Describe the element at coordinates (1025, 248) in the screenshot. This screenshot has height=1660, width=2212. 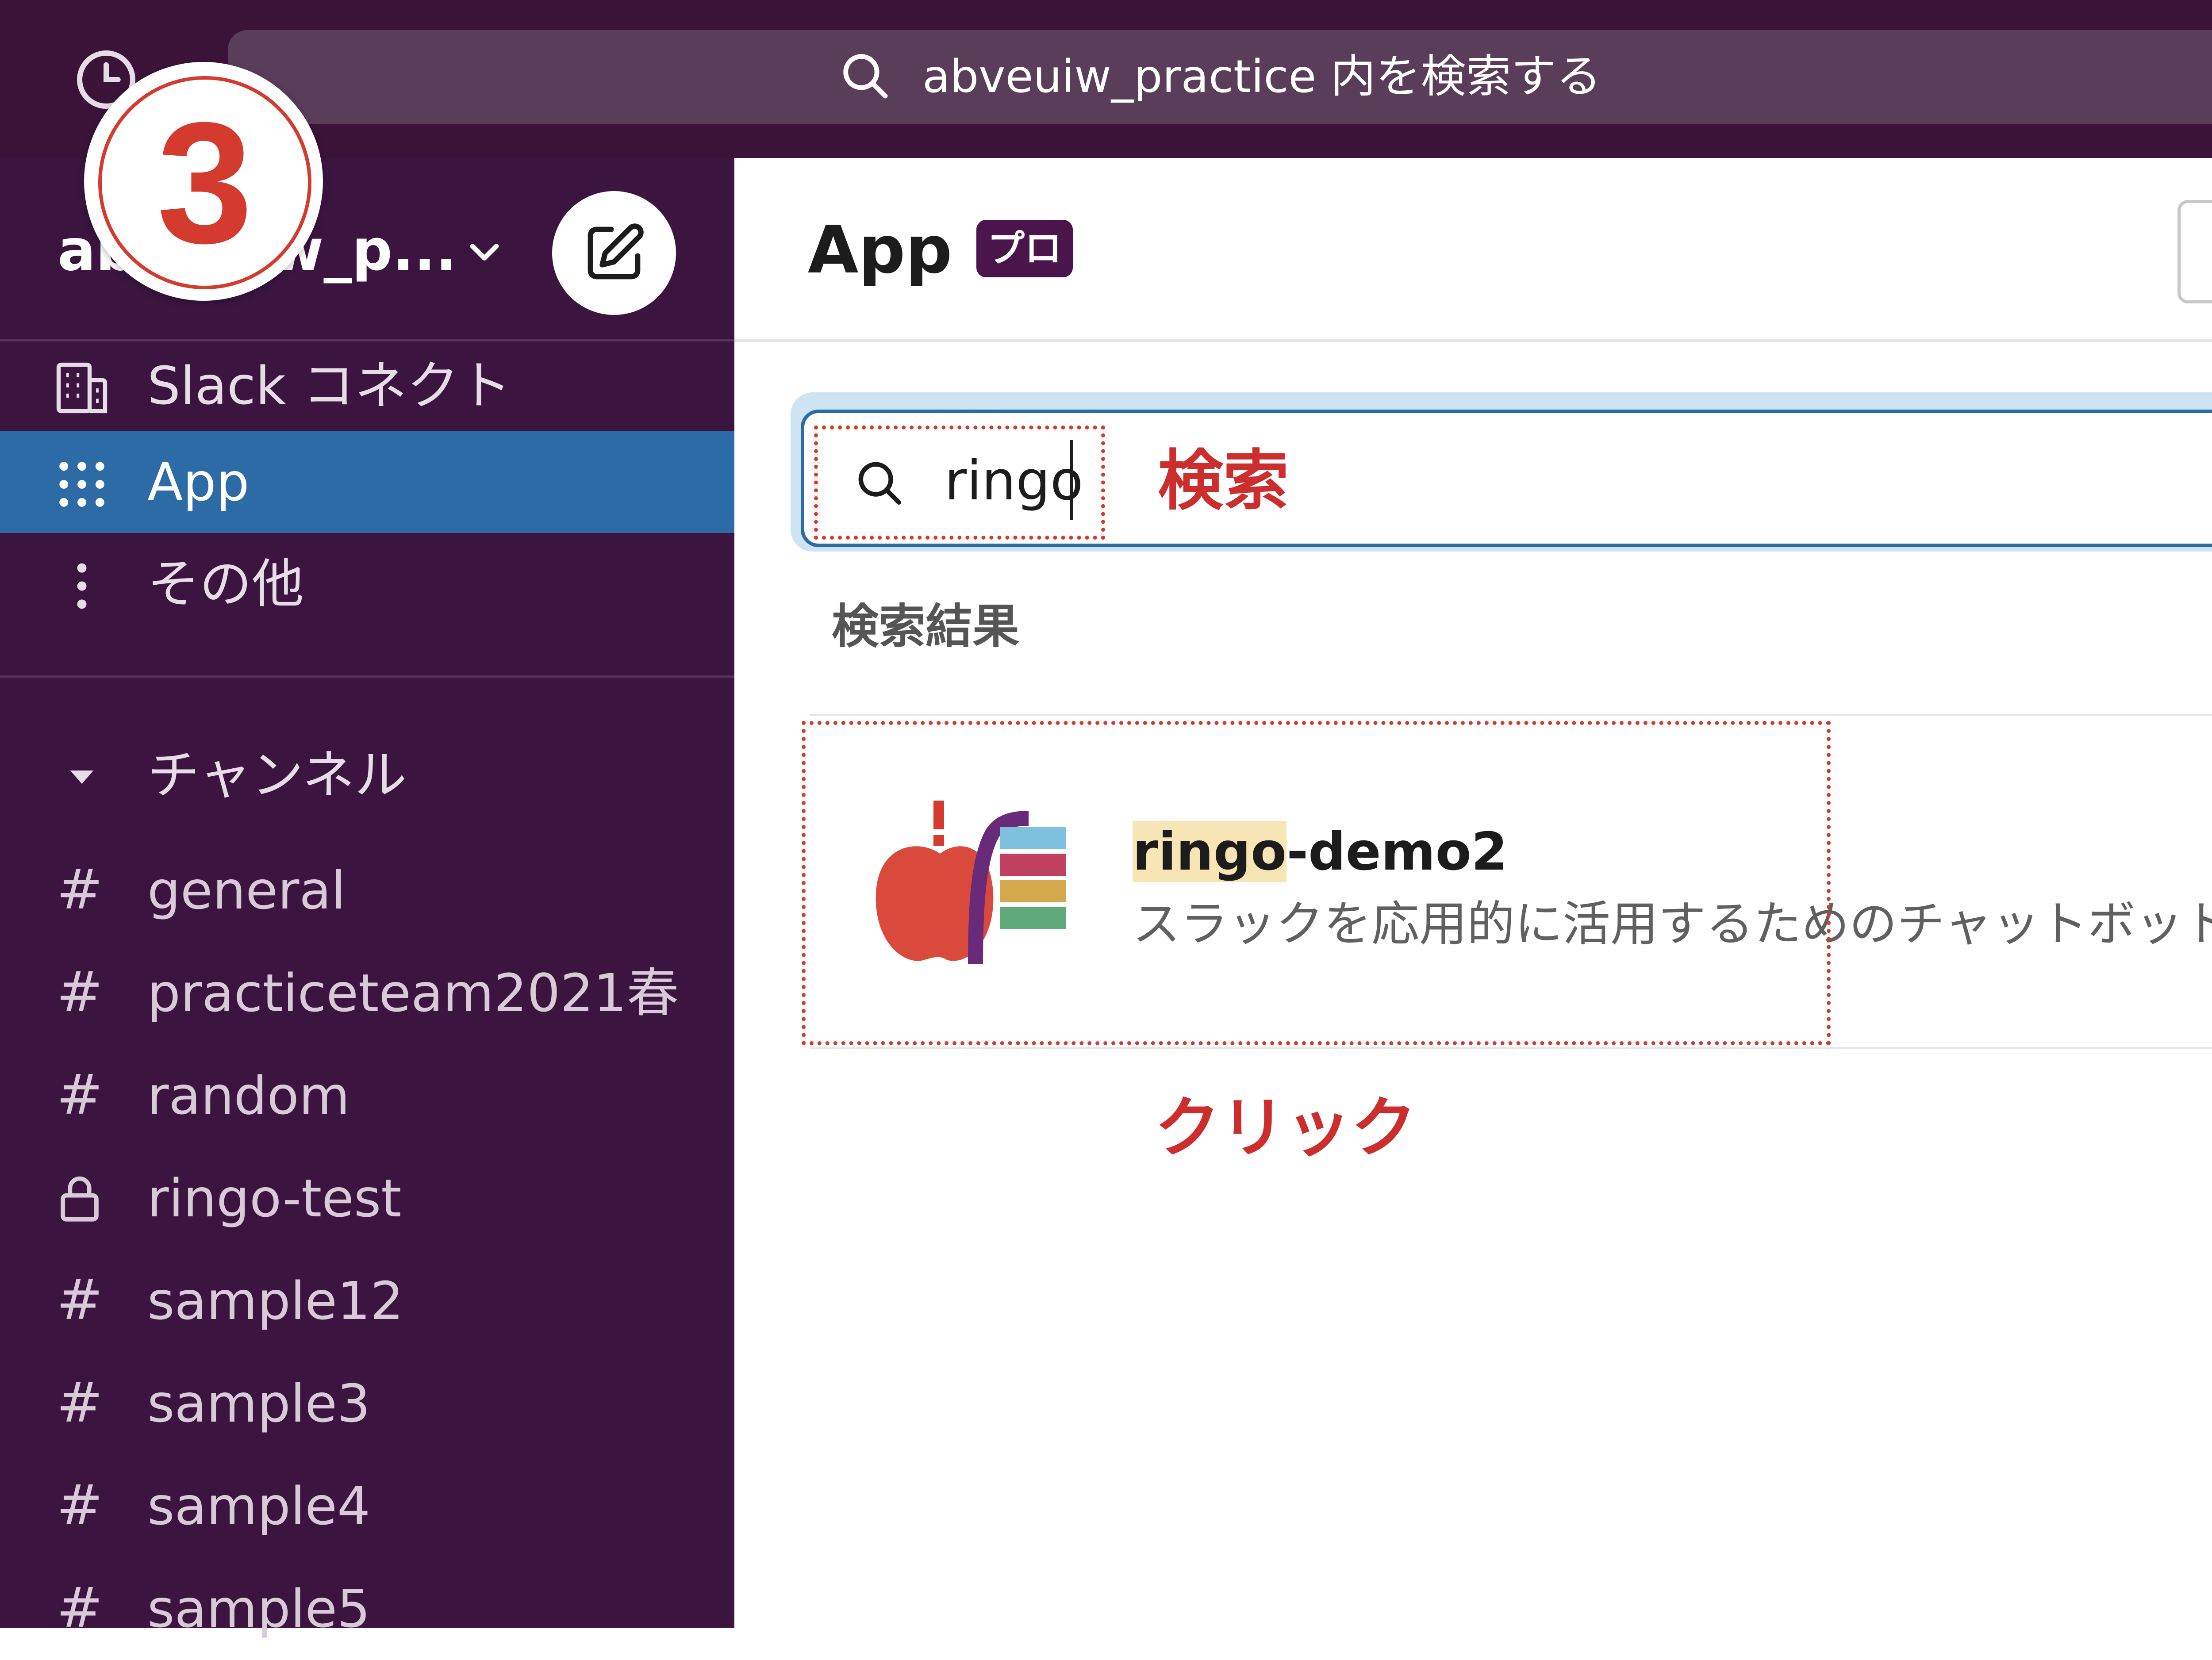
I see `pro-badge: プロ` at that location.